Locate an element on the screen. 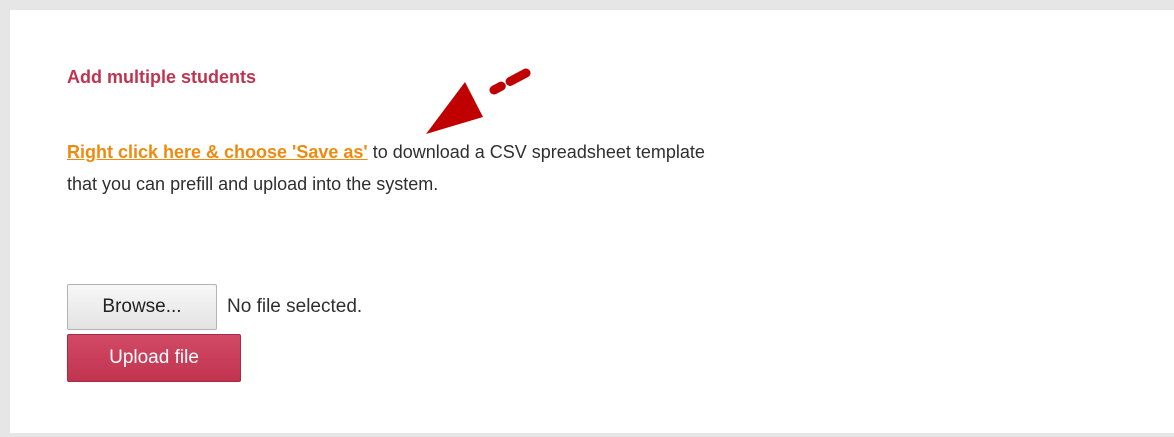 This screenshot has width=1174, height=437. file-status-text: No file selected. is located at coordinates (295, 306).